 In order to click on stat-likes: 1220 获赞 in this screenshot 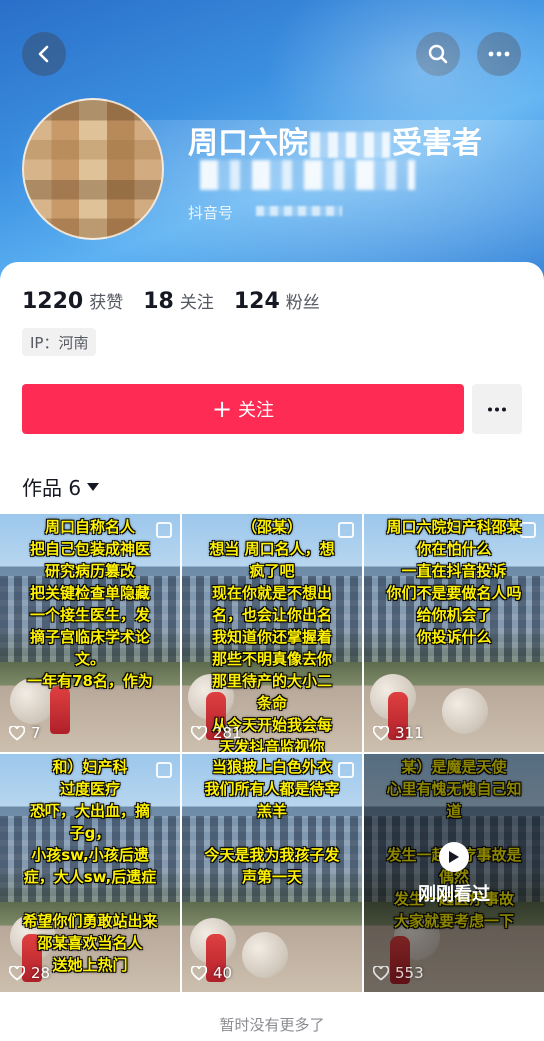, I will do `click(72, 301)`.